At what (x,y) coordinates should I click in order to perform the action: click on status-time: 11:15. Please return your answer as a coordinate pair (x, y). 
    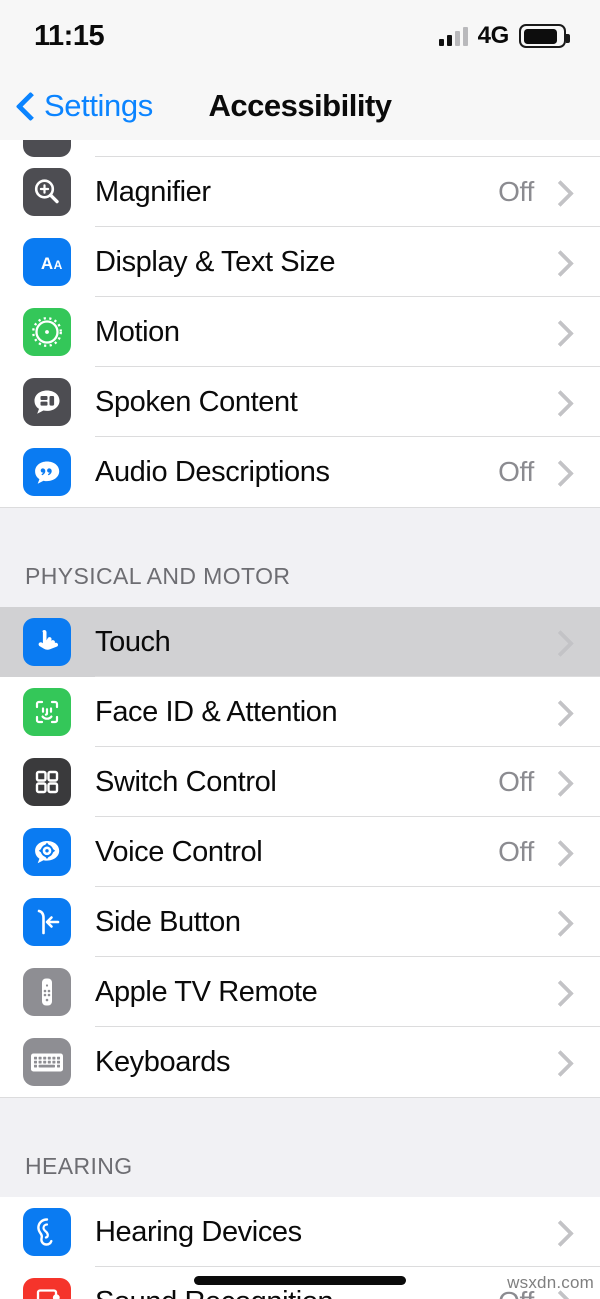
    Looking at the image, I should click on (69, 35).